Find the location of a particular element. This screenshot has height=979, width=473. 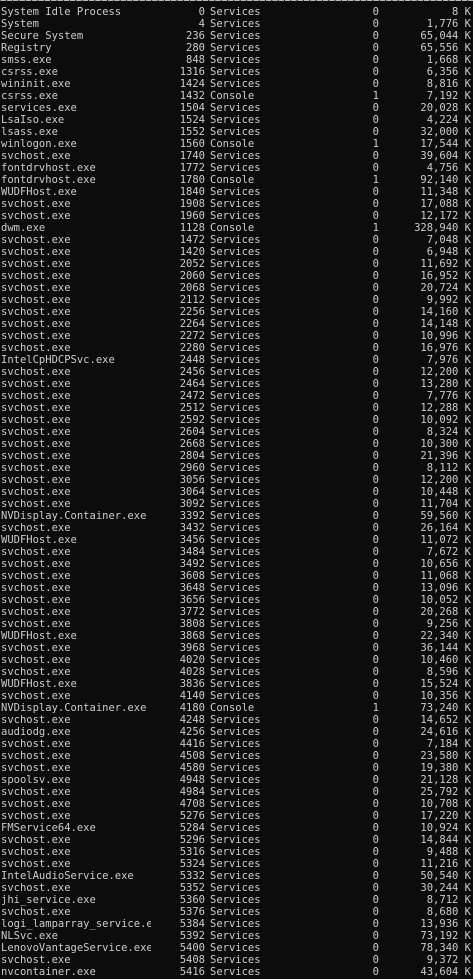

process-mem-usage: 14,160 K is located at coordinates (445, 312).